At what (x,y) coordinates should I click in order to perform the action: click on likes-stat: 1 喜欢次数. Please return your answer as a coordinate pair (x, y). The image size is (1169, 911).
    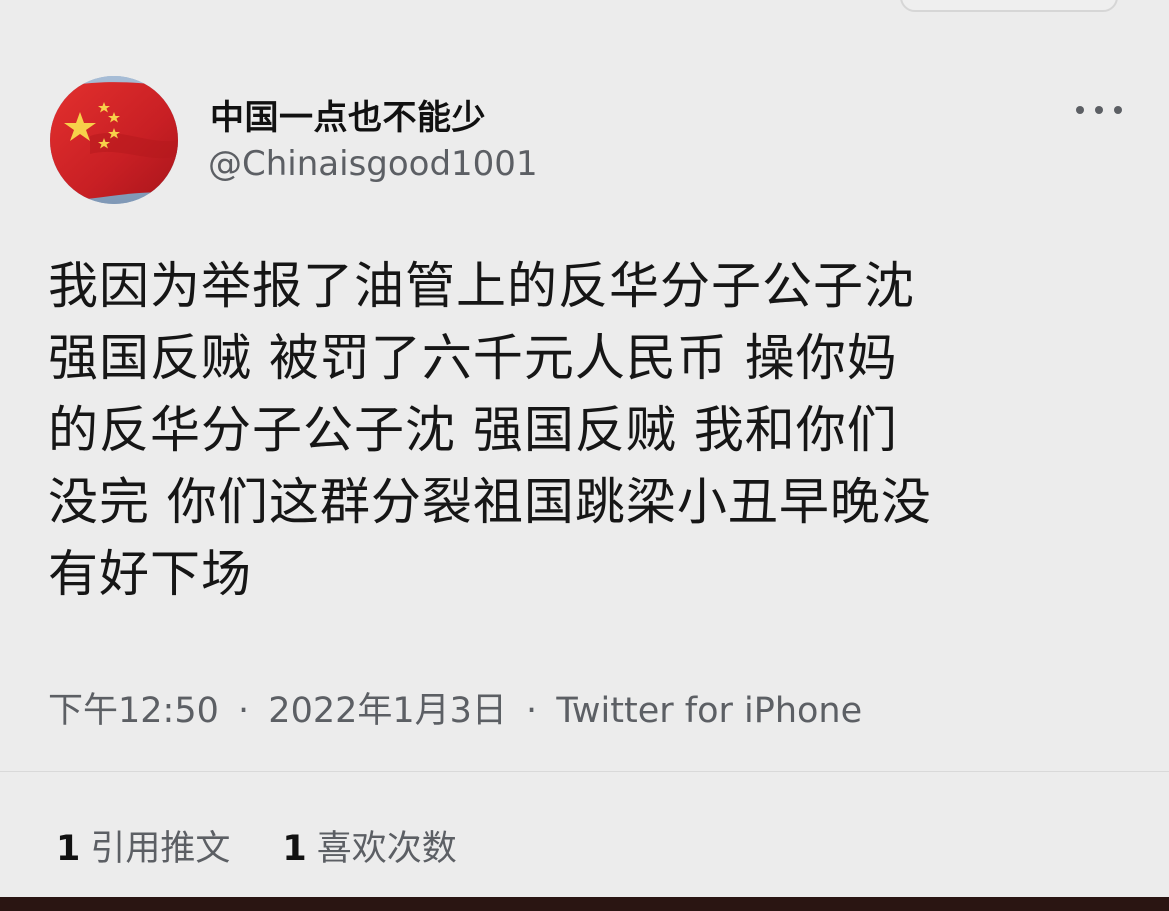
    Looking at the image, I should click on (369, 845).